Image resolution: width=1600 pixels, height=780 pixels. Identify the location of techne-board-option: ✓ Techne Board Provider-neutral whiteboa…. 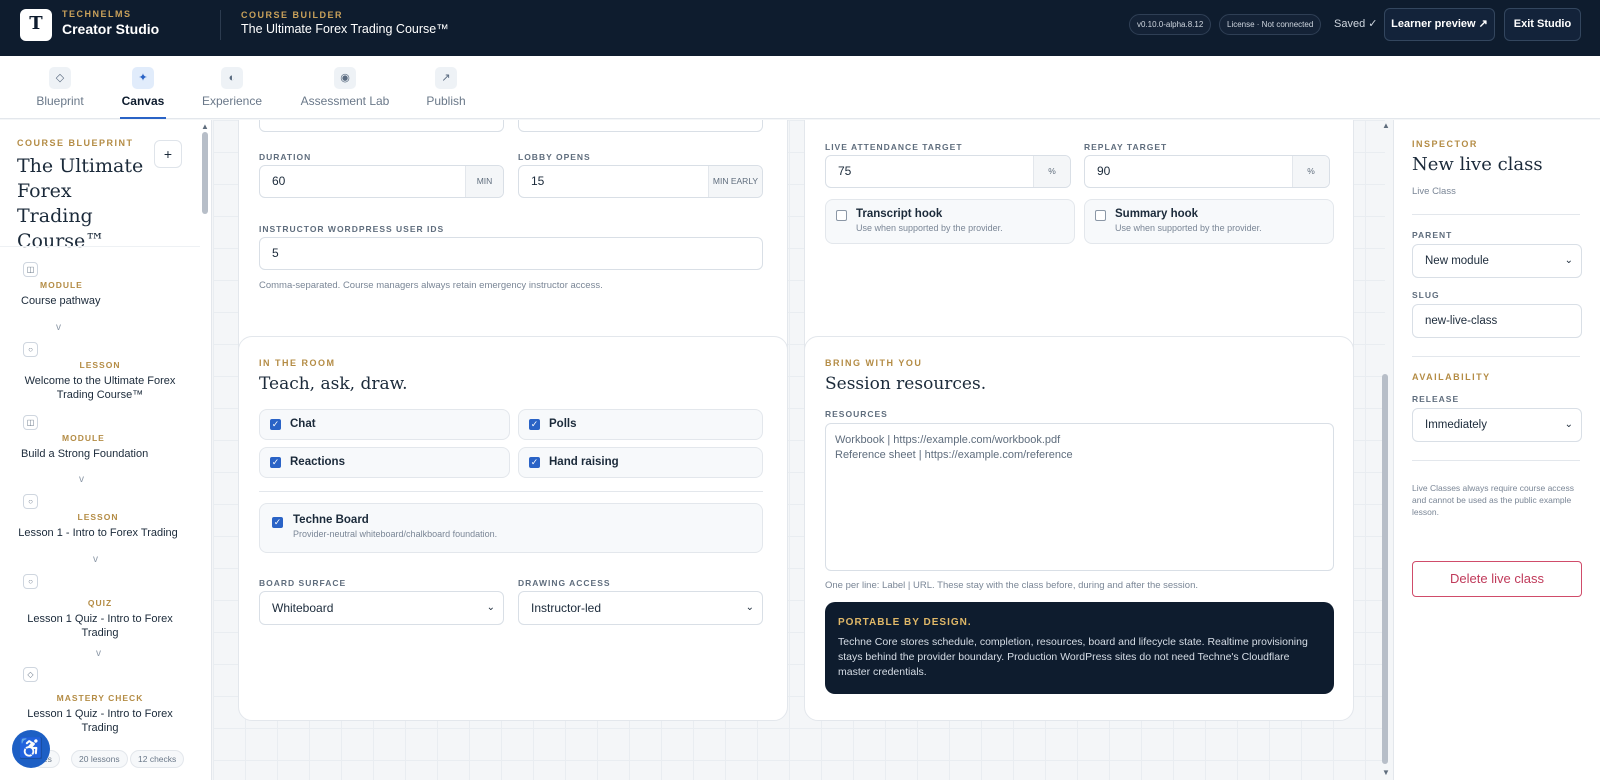
(511, 528).